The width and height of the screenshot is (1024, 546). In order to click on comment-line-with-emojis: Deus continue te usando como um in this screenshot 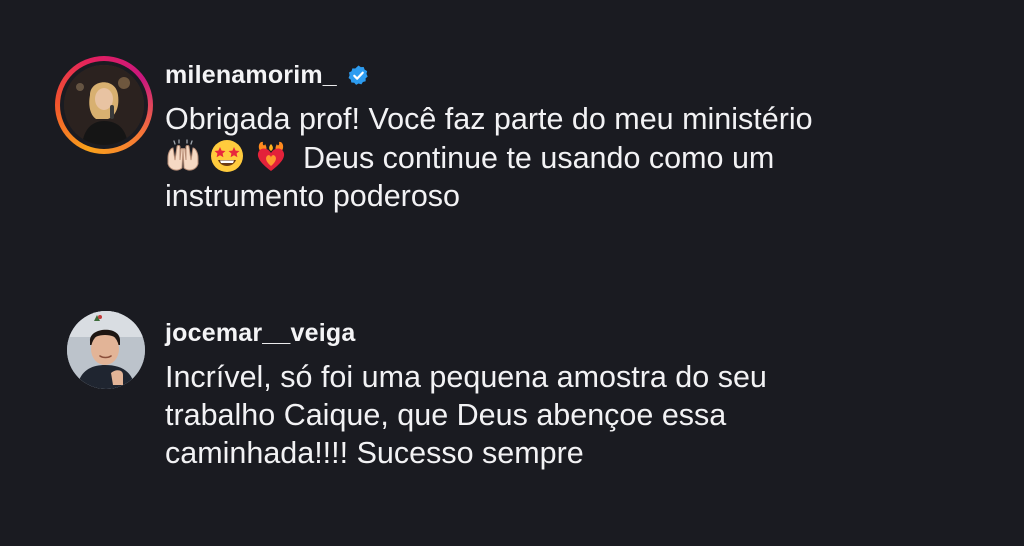, I will do `click(574, 157)`.